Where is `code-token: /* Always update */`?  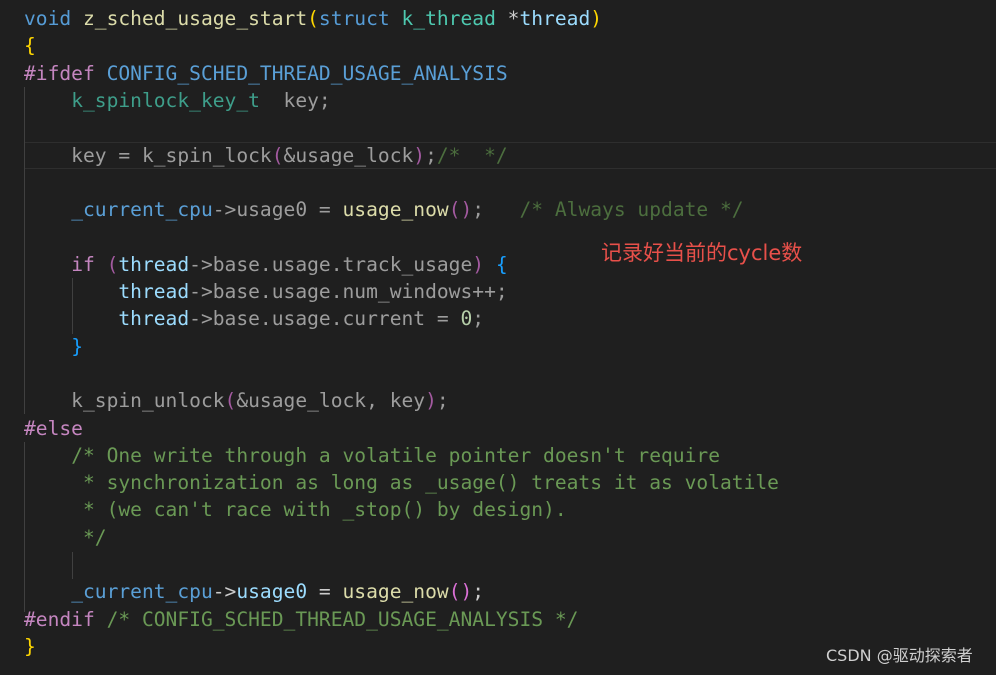 code-token: /* Always update */ is located at coordinates (631, 210).